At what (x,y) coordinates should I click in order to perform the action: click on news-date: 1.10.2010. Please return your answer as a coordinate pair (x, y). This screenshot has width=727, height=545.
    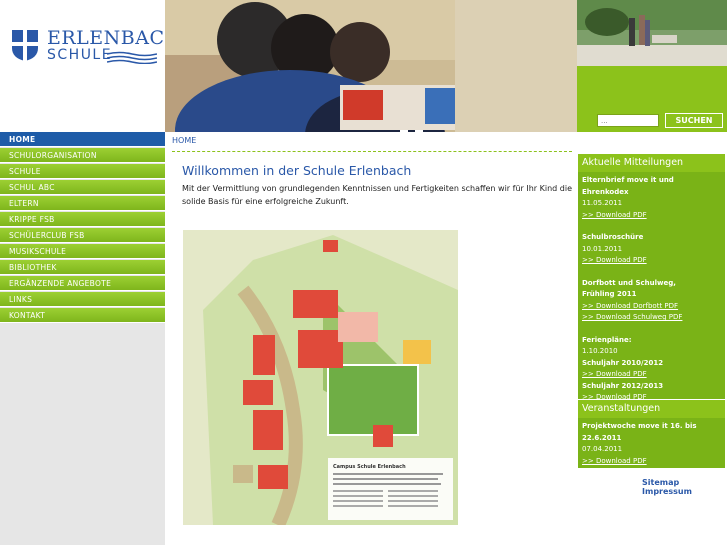
    Looking at the image, I should click on (600, 351).